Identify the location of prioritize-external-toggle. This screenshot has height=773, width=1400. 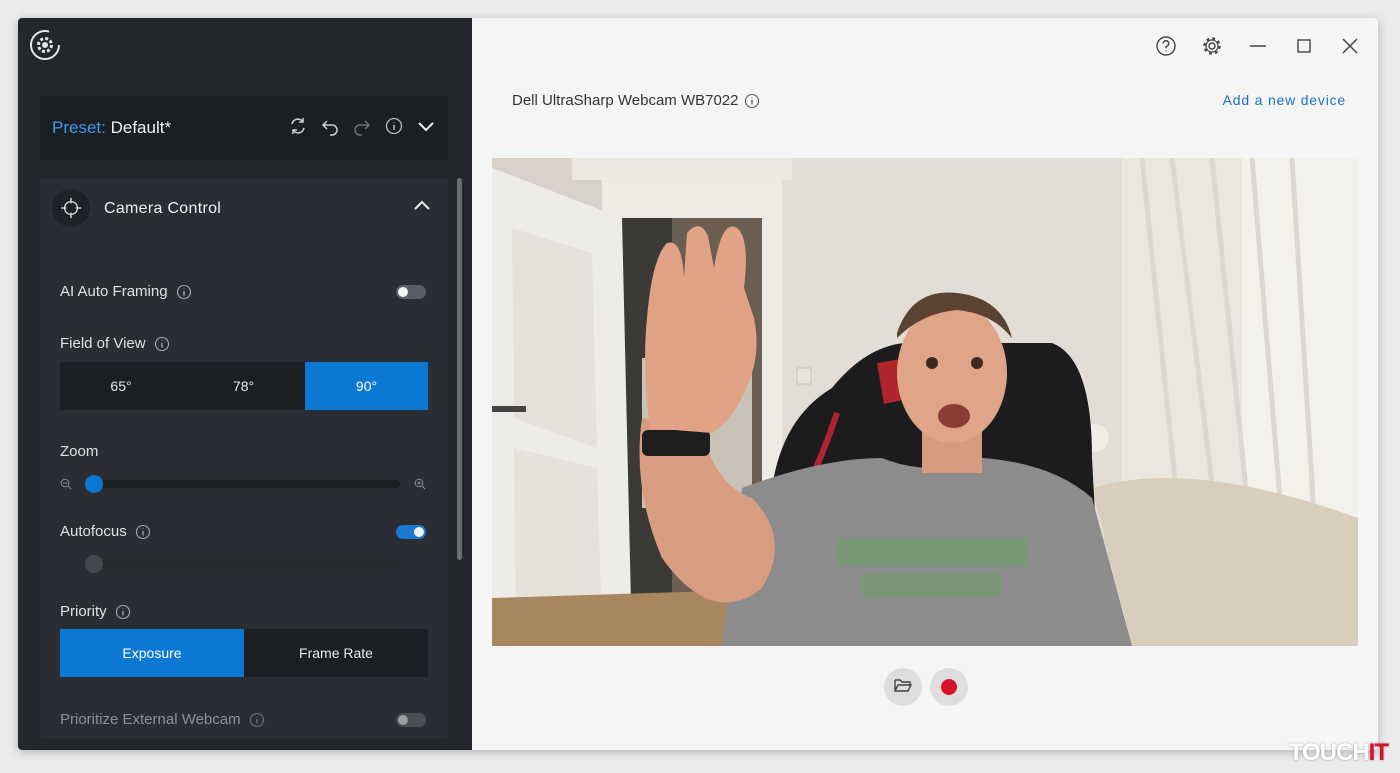
(411, 720).